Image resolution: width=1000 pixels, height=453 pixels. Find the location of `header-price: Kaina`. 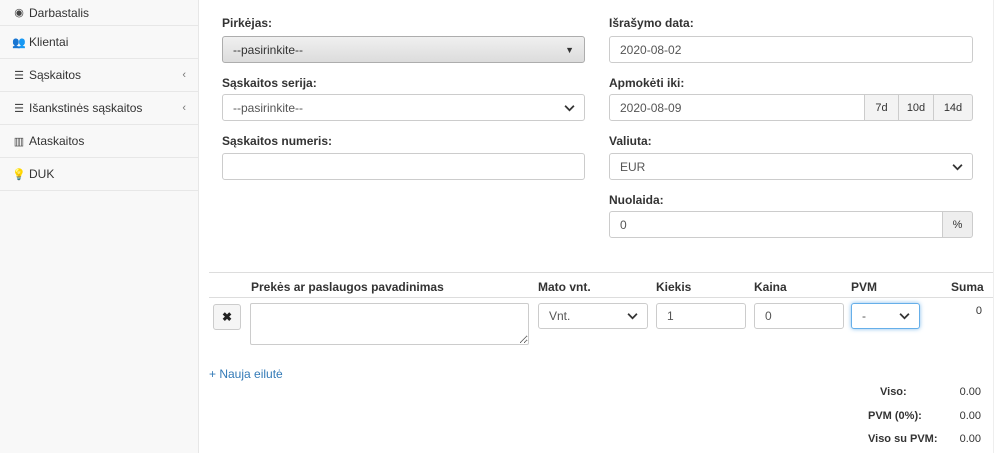

header-price: Kaina is located at coordinates (770, 287).